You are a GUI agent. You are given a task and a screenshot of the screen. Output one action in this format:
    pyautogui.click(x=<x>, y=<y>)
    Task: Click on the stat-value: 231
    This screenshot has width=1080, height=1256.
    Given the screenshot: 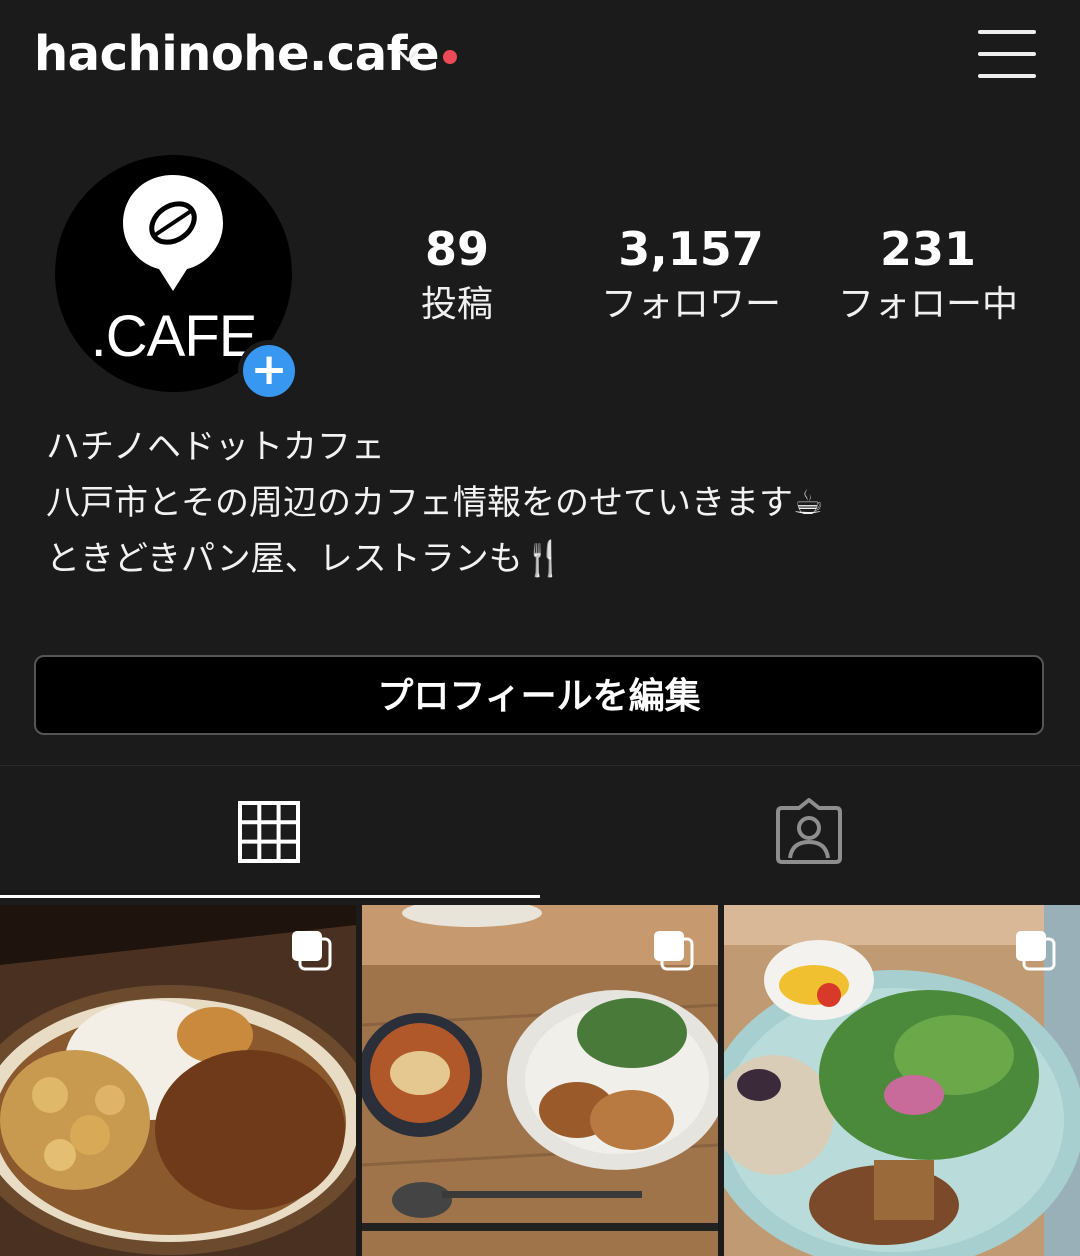 What is the action you would take?
    pyautogui.click(x=928, y=249)
    